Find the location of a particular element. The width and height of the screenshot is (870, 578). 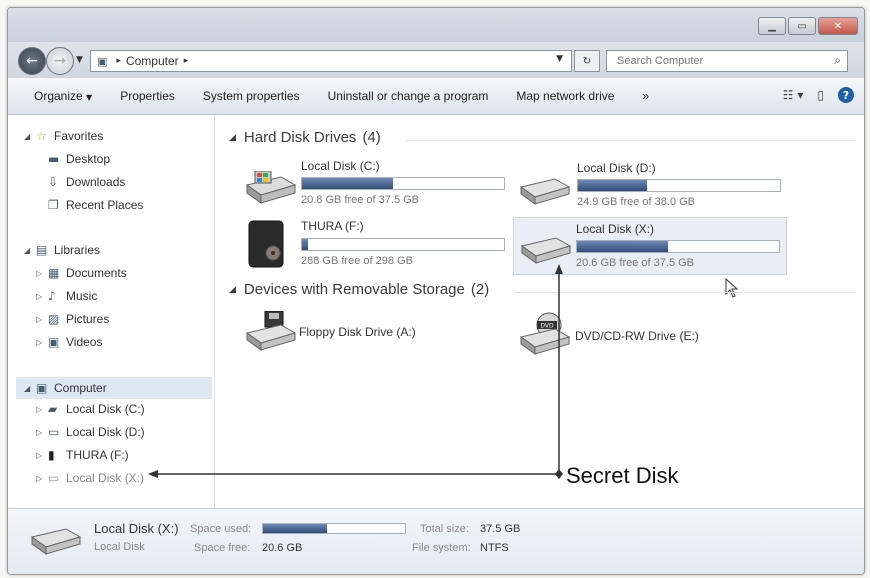

details-type: Local Disk is located at coordinates (119, 547).